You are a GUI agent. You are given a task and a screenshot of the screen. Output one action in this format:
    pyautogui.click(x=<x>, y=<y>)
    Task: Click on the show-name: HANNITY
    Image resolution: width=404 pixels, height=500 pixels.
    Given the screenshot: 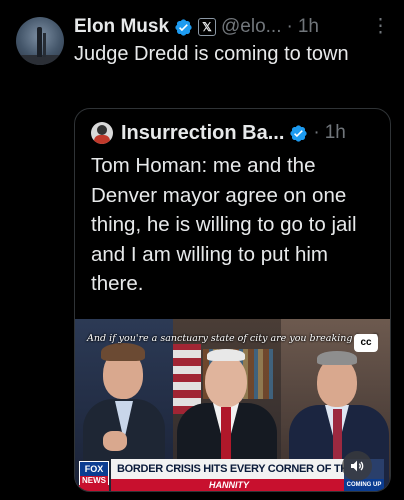 What is the action you would take?
    pyautogui.click(x=229, y=485)
    